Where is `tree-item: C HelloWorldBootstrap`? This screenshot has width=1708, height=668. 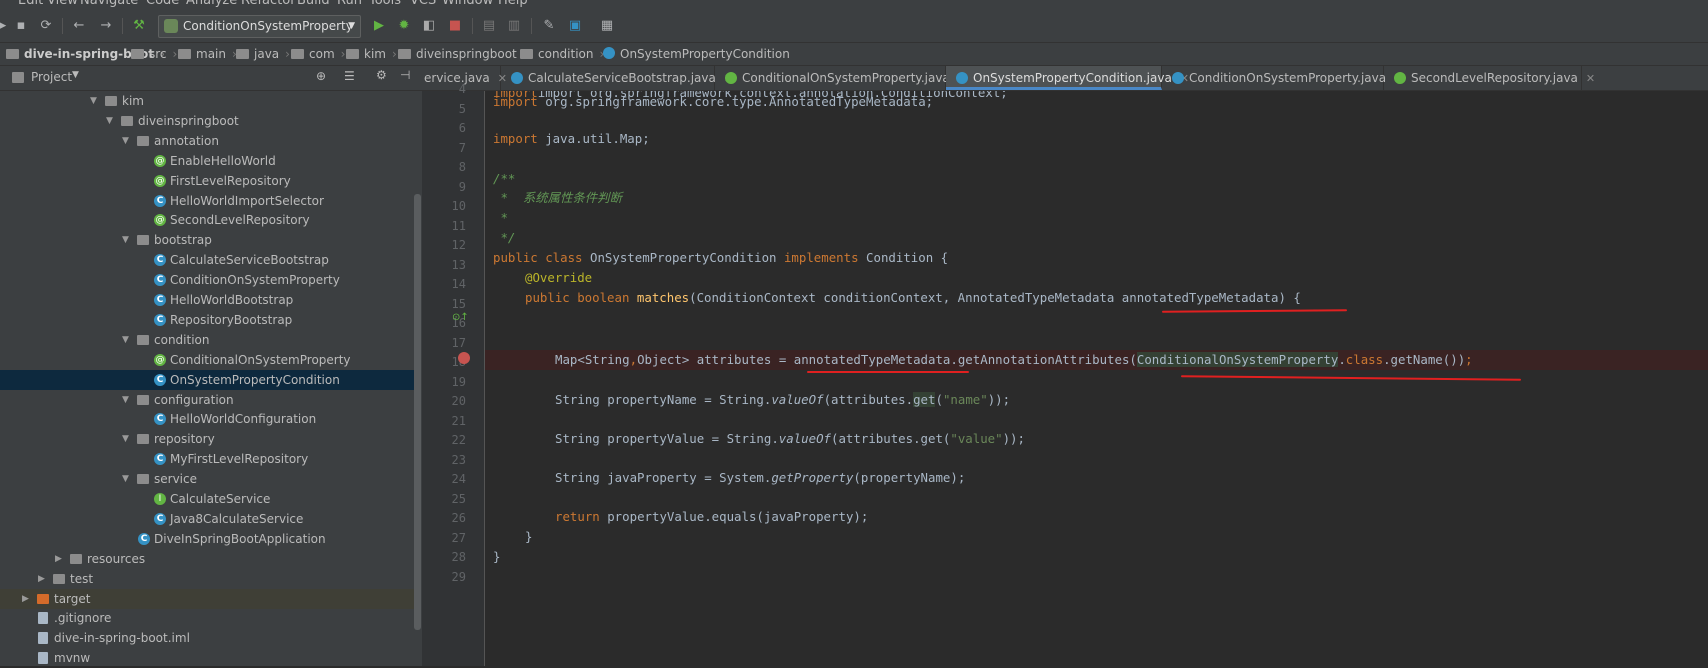
tree-item: C HelloWorldBootstrap is located at coordinates (207, 300).